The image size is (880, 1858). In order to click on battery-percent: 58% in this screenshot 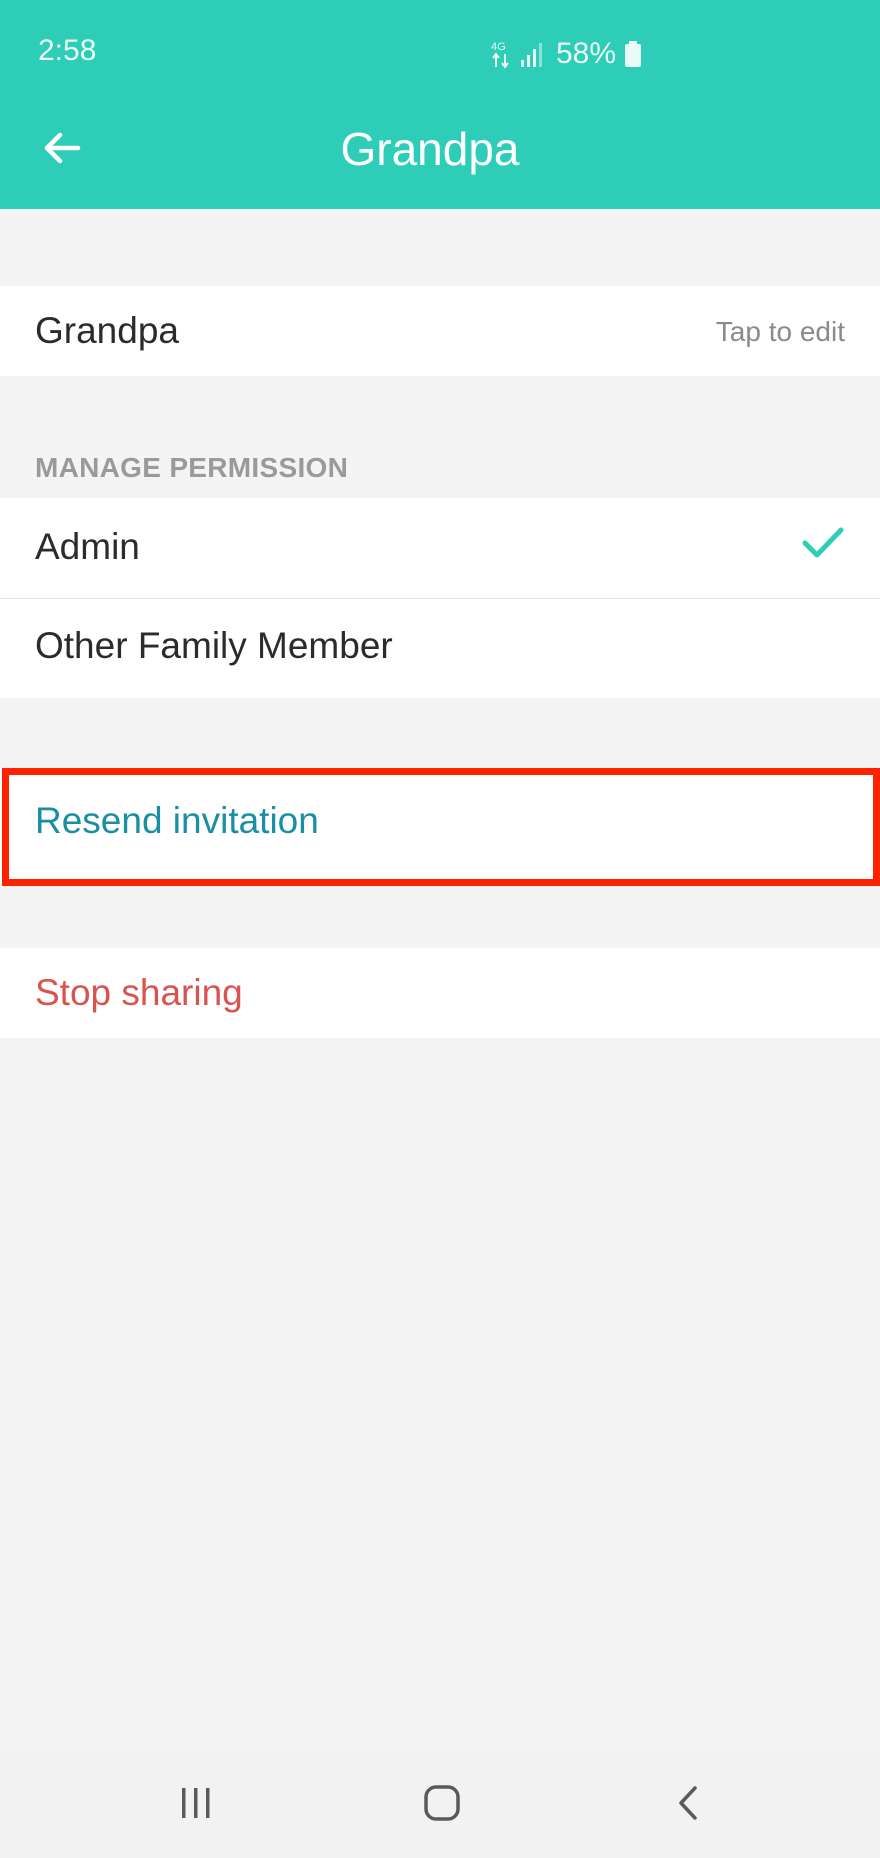, I will do `click(586, 53)`.